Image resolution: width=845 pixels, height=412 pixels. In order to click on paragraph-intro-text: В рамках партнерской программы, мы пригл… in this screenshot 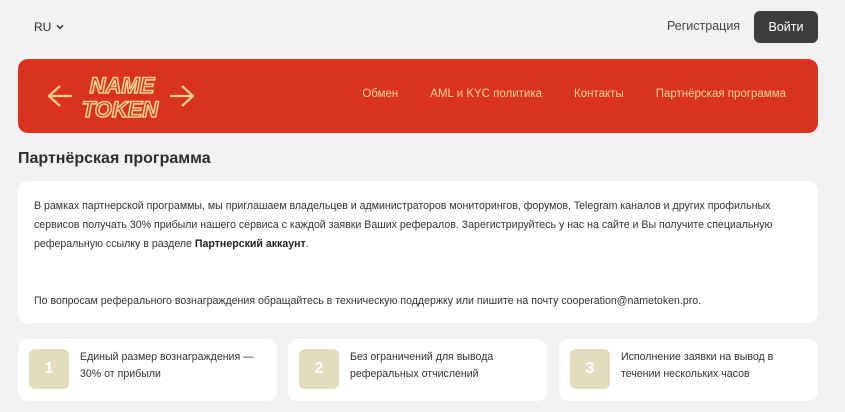, I will do `click(403, 225)`.